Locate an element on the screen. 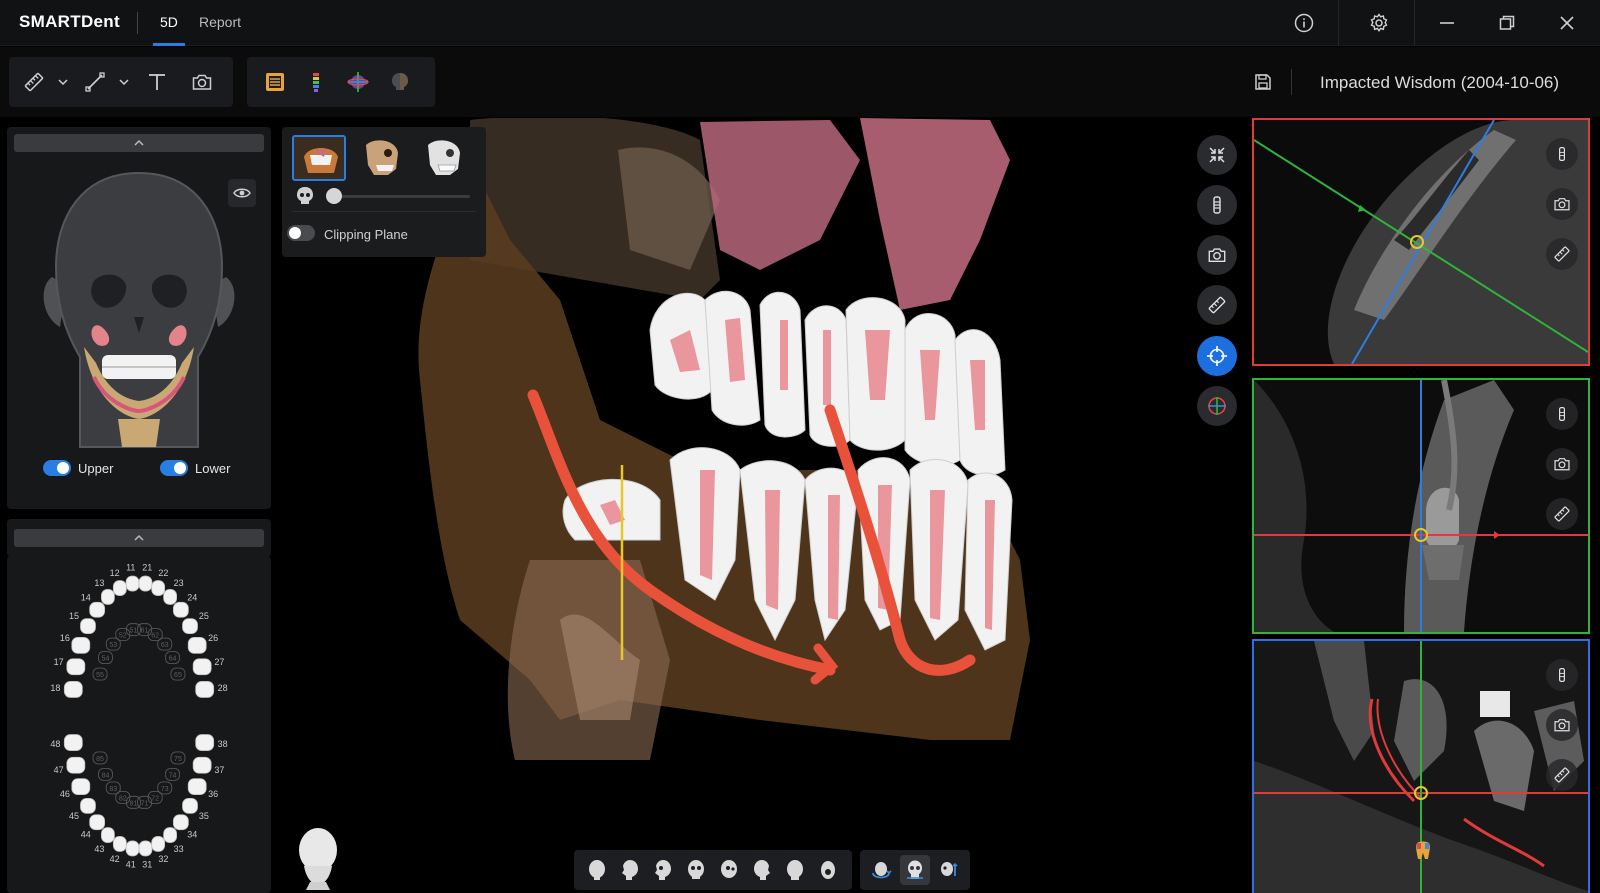 The height and width of the screenshot is (893, 1600). ct-sagittal-image is located at coordinates (1421, 506).